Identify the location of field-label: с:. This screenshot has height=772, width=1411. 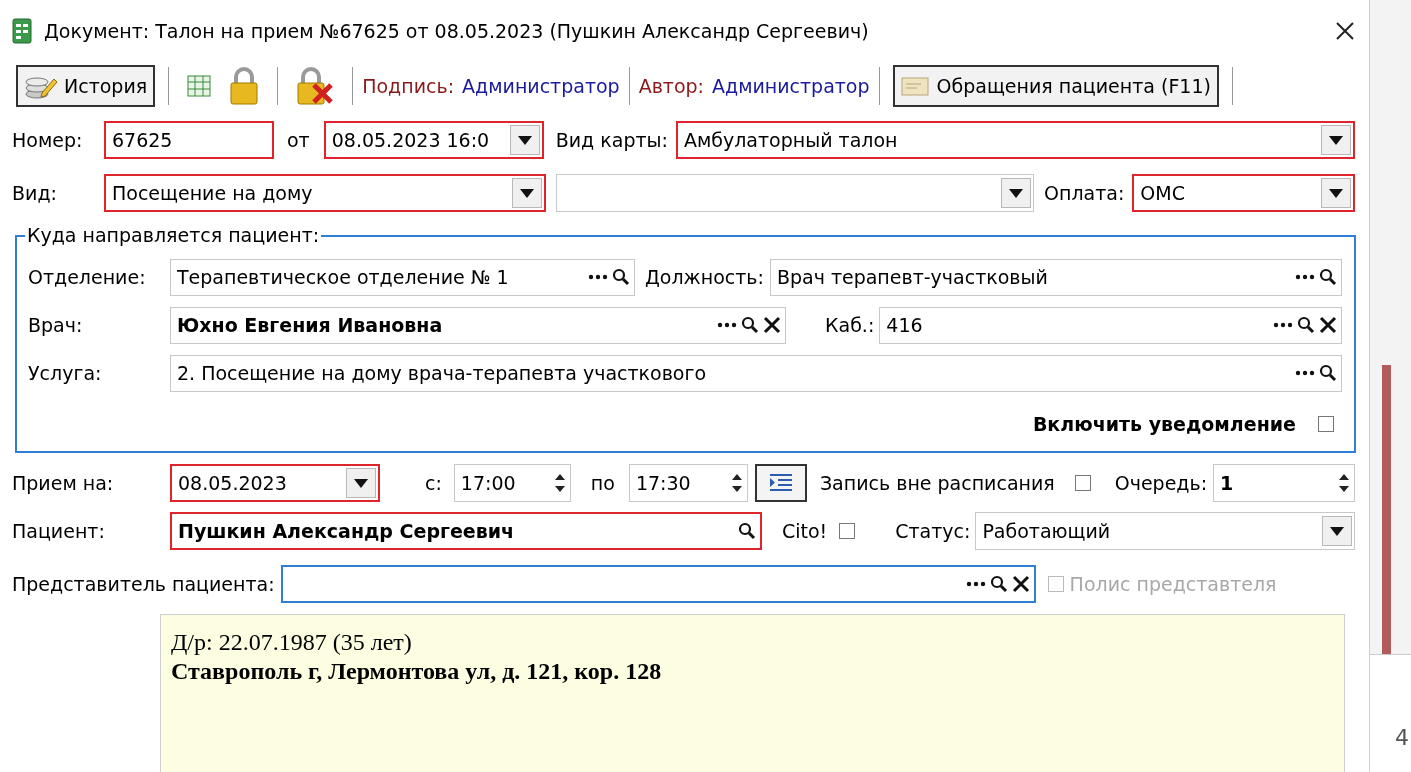
(433, 483).